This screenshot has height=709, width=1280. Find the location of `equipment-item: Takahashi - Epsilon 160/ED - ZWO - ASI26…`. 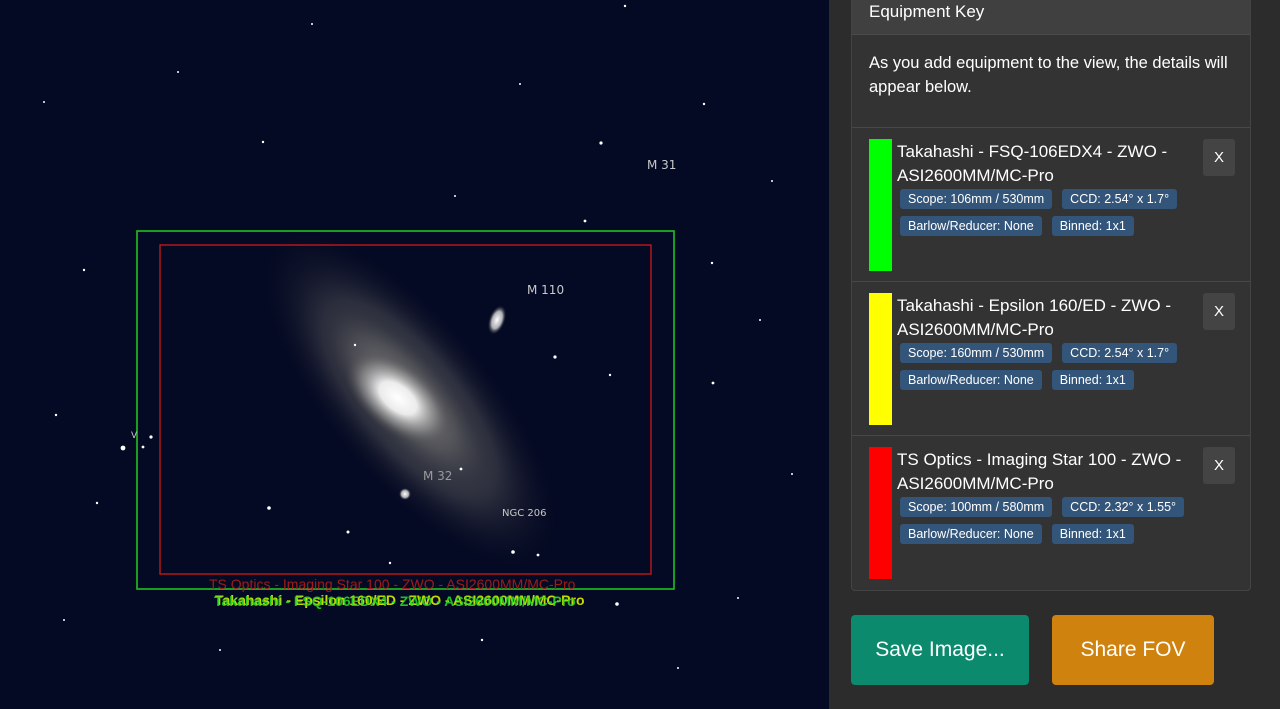

equipment-item: Takahashi - Epsilon 160/ED - ZWO - ASI26… is located at coordinates (1051, 359).